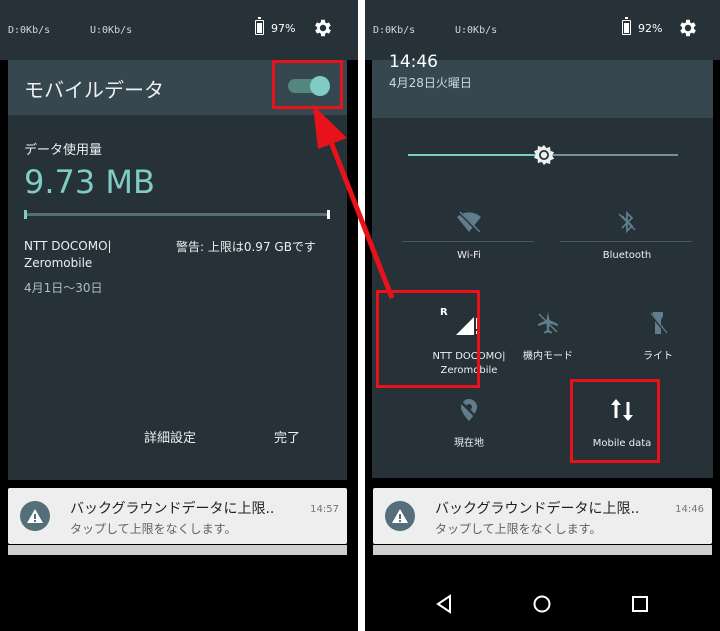  Describe the element at coordinates (627, 255) in the screenshot. I see `tile-bluetooth-label: Bluetooth` at that location.